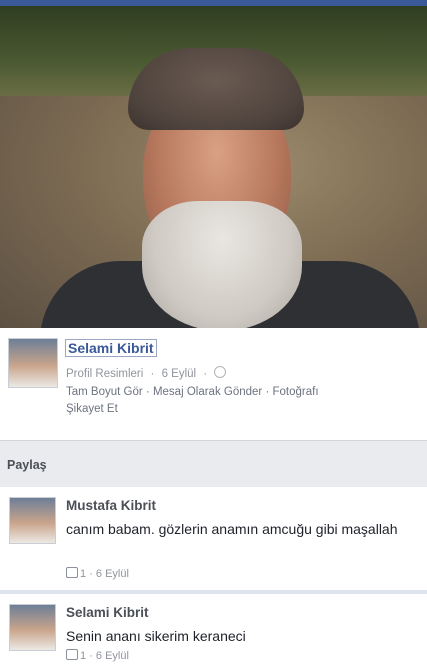  What do you see at coordinates (179, 374) in the screenshot?
I see `post-date: 6 Eylül` at bounding box center [179, 374].